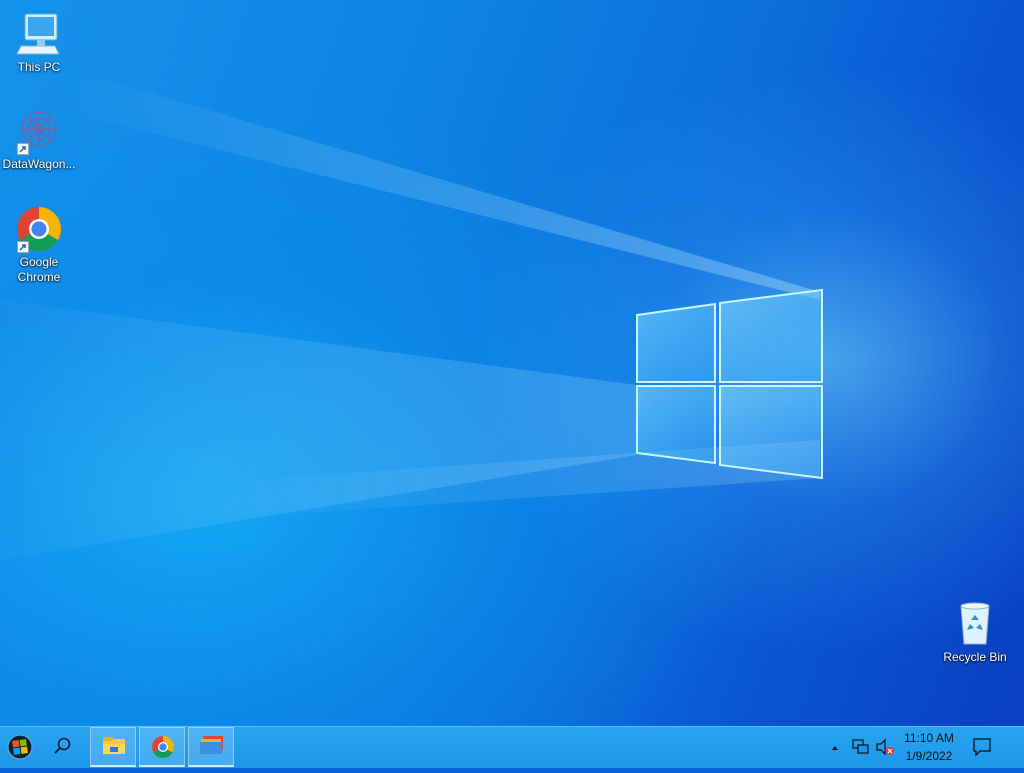 The image size is (1024, 773). I want to click on taskbar-app-google-chrome, so click(162, 747).